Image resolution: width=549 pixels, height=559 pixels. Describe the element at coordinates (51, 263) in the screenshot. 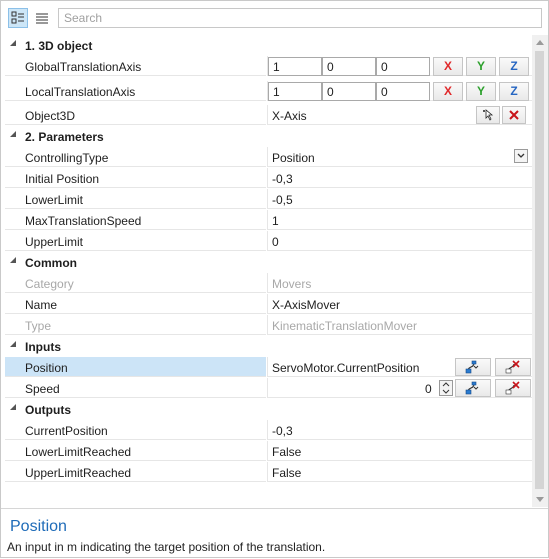

I see `category-label: Common` at that location.